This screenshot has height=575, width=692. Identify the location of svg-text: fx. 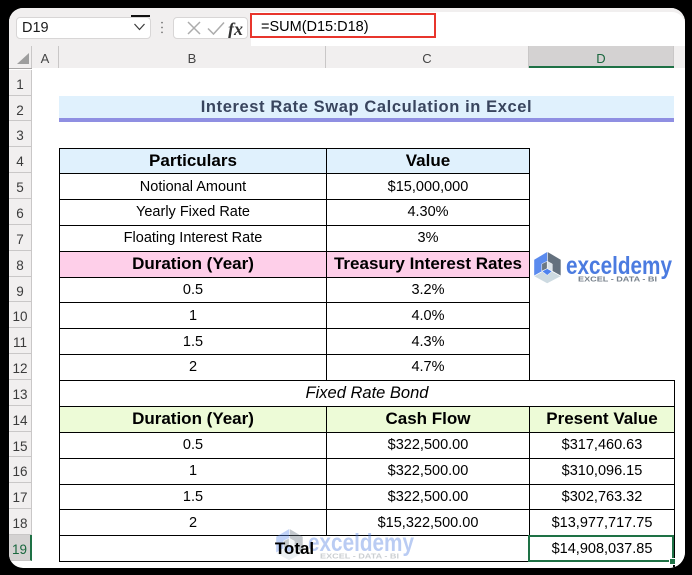
(235, 28).